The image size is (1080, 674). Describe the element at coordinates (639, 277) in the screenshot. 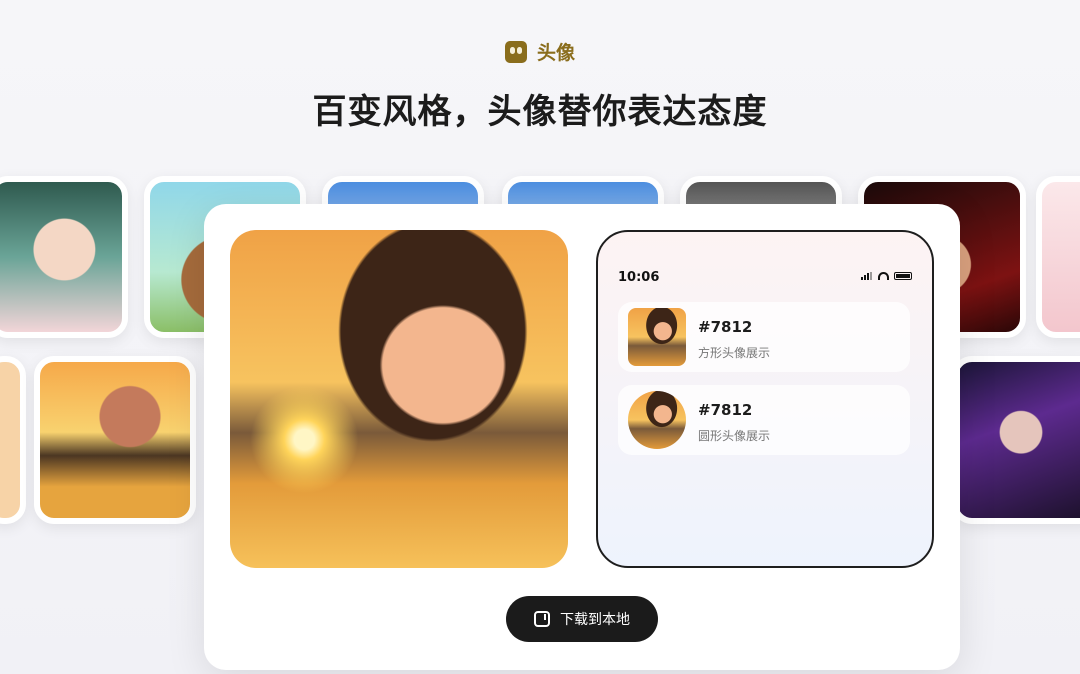

I see `status-time: 10:06` at that location.